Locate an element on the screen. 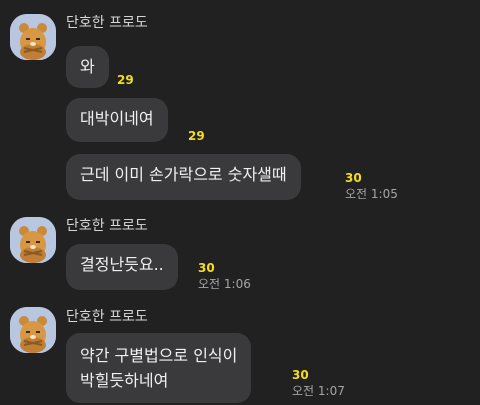 This screenshot has height=405, width=480. message-text: 근데 이미 손가락으로 숫자샐때 is located at coordinates (183, 174).